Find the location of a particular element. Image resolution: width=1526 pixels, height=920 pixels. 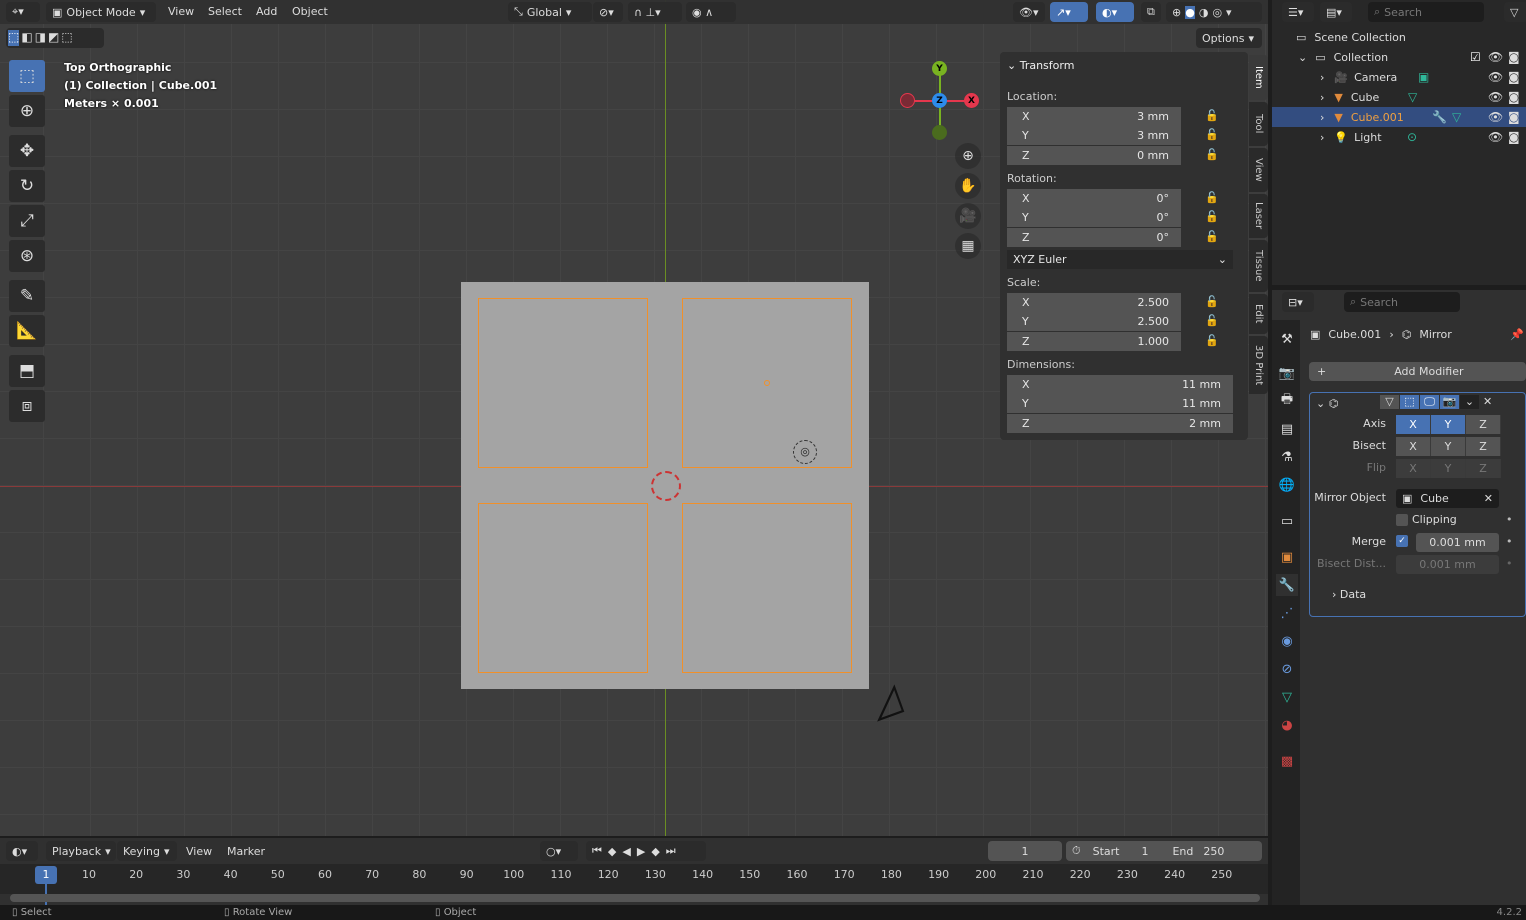

outliner-row-light: › 💡 Light ⊙ 👁 ◙ is located at coordinates (1399, 137).